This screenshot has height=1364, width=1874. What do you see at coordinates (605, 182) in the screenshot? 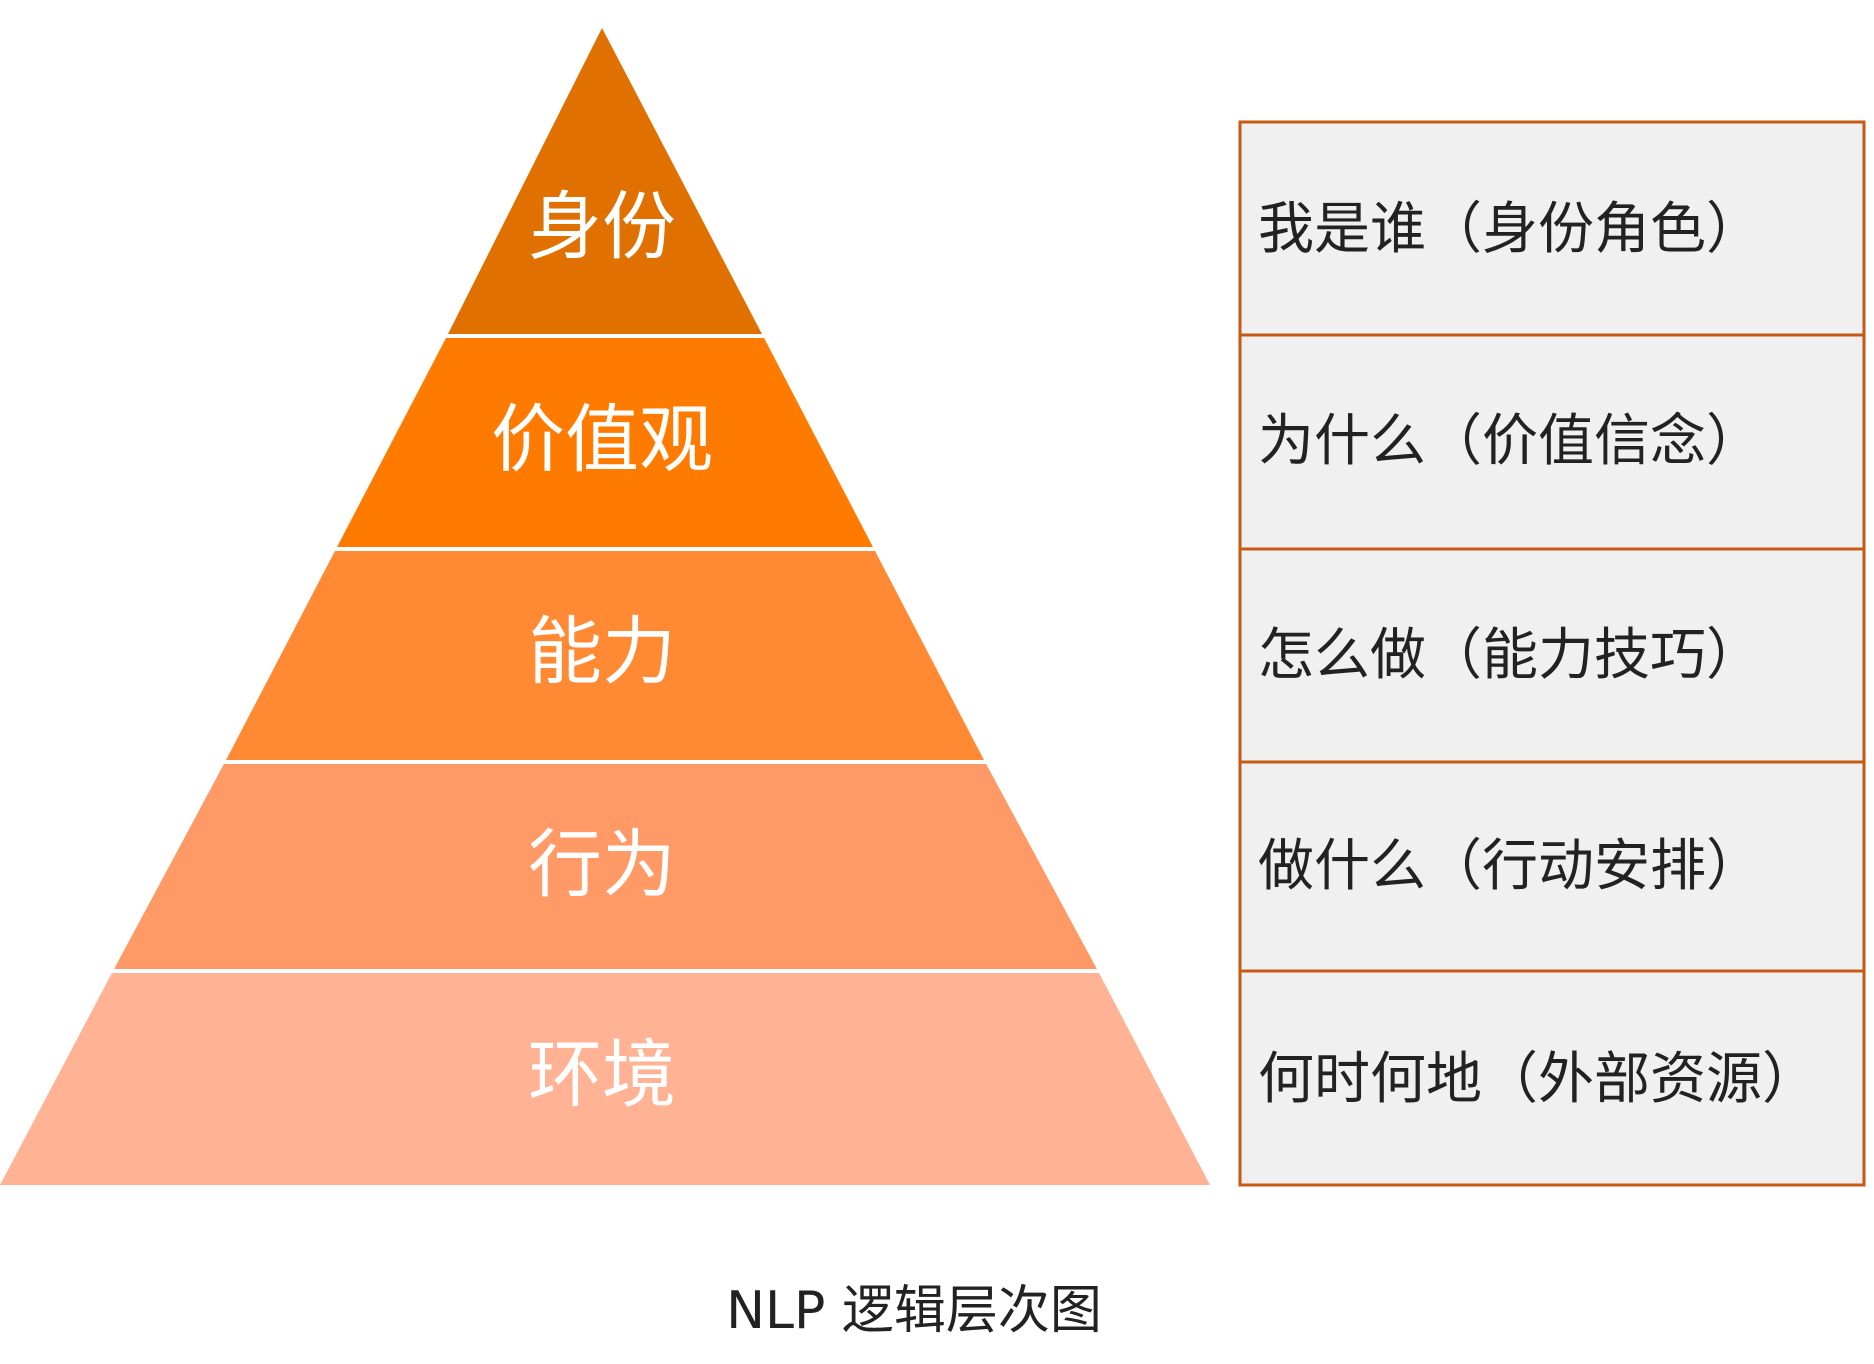
I see `pyramid-layer-identity` at bounding box center [605, 182].